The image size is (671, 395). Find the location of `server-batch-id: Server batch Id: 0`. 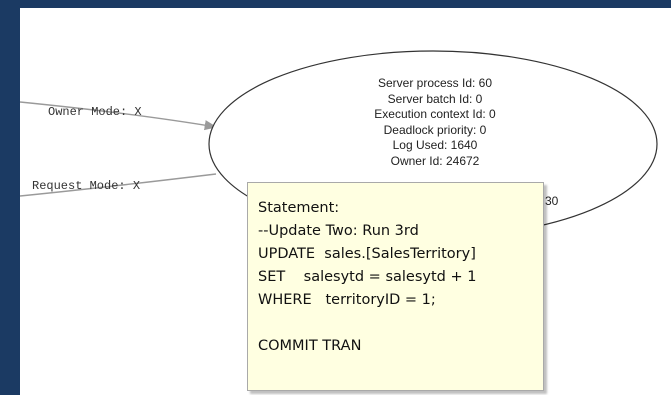

server-batch-id: Server batch Id: 0 is located at coordinates (435, 98).